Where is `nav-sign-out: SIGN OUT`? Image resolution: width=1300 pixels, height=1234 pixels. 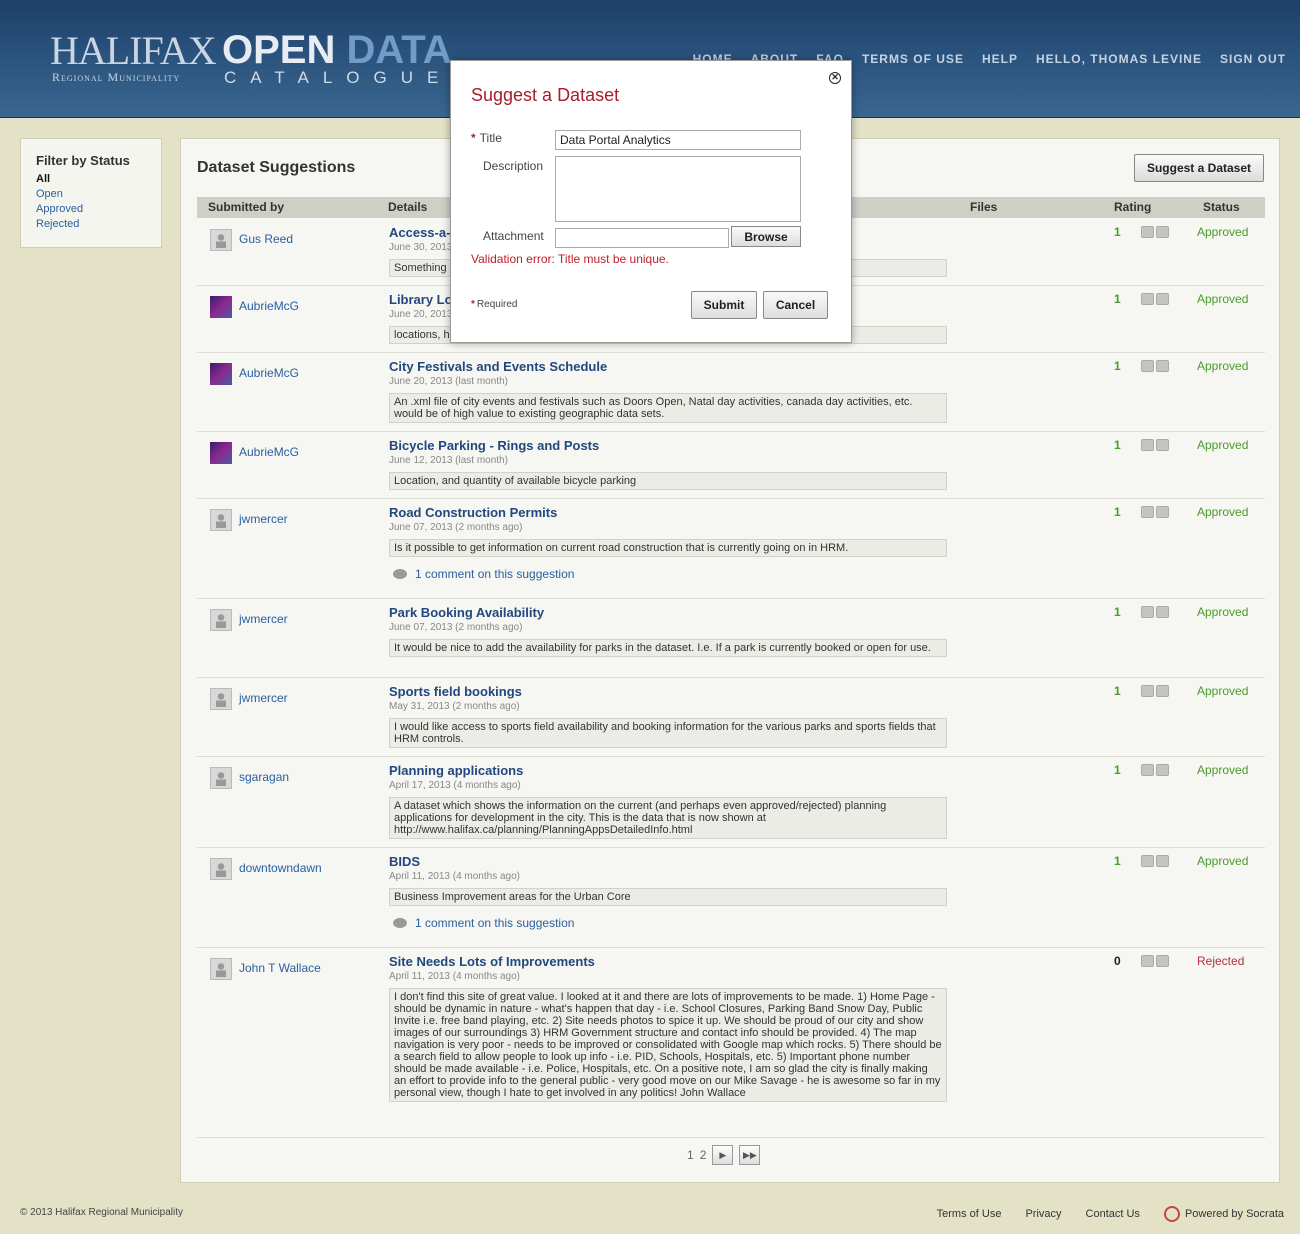 nav-sign-out: SIGN OUT is located at coordinates (1253, 59).